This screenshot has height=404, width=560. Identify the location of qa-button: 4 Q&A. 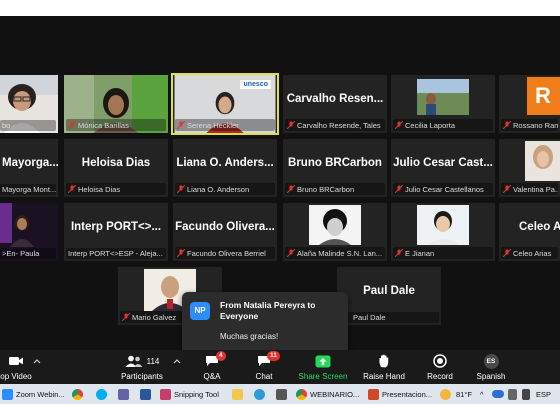
(212, 366).